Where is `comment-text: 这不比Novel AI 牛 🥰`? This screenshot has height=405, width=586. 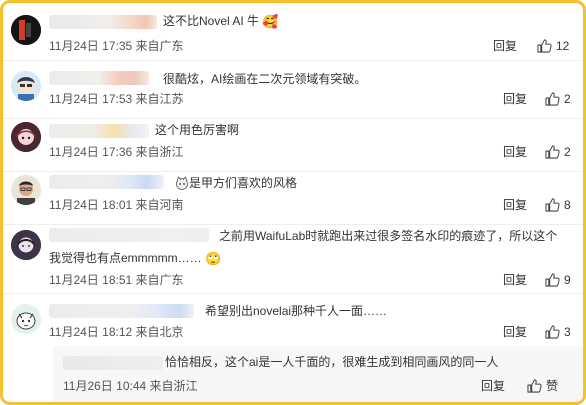 comment-text: 这不比Novel AI 牛 🥰 is located at coordinates (221, 21).